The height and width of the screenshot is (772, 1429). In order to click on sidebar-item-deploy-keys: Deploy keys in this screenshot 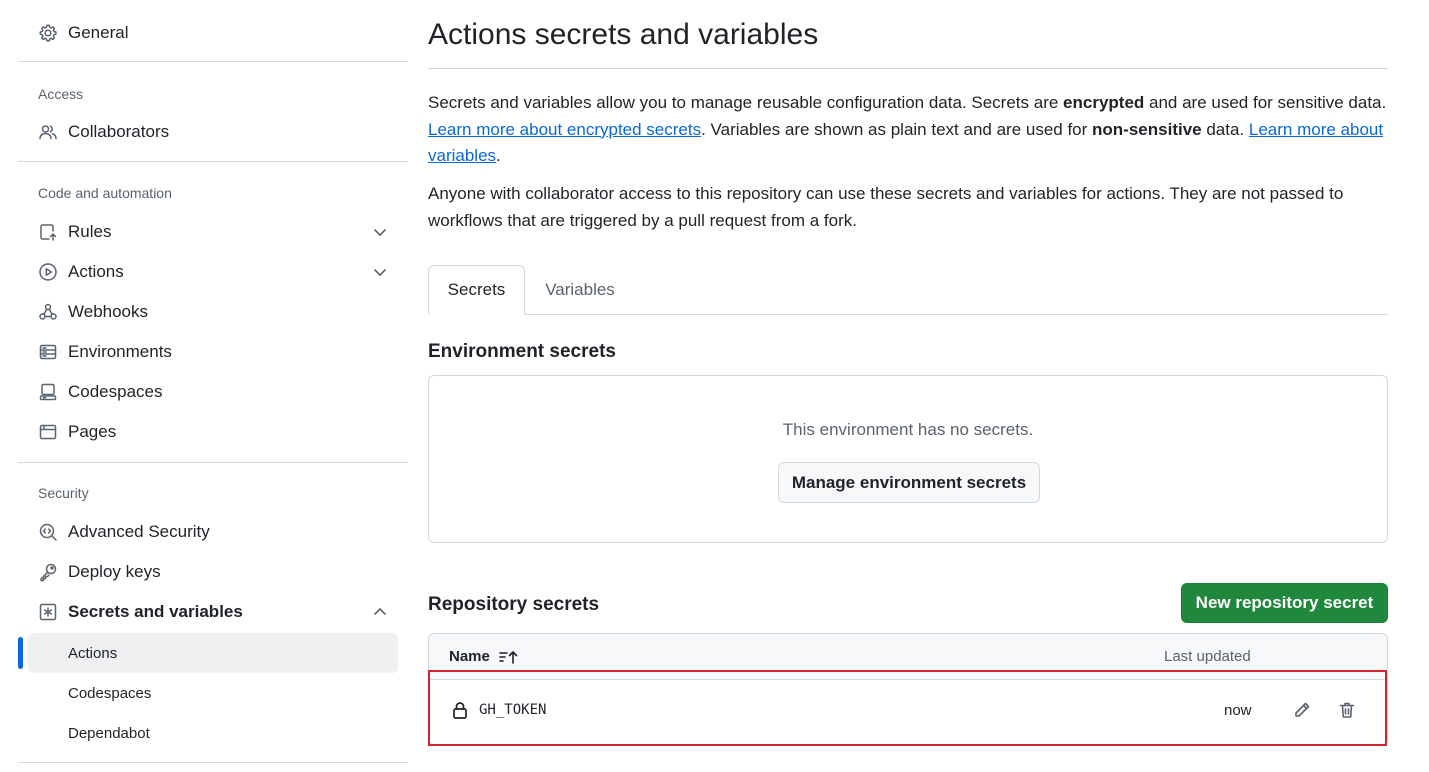, I will do `click(218, 572)`.